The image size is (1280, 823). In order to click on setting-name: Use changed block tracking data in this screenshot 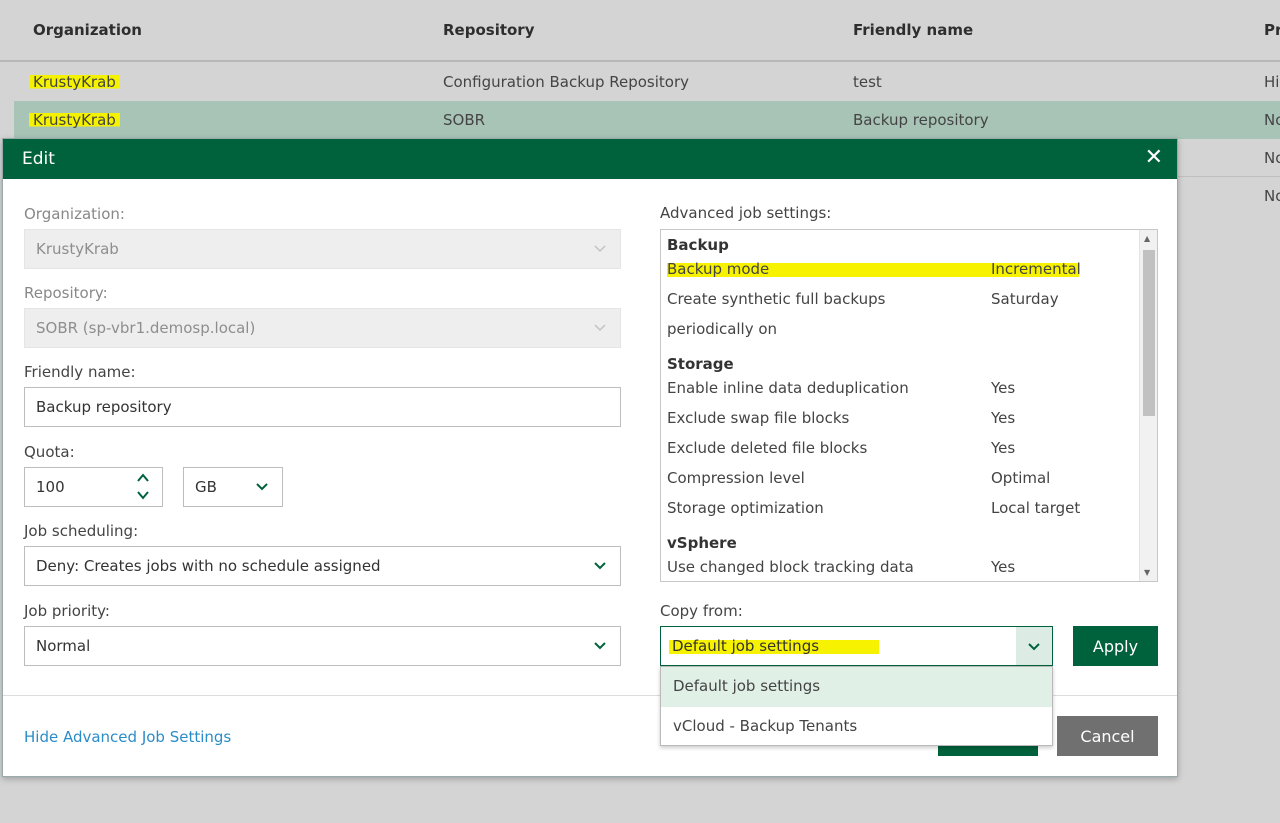, I will do `click(790, 567)`.